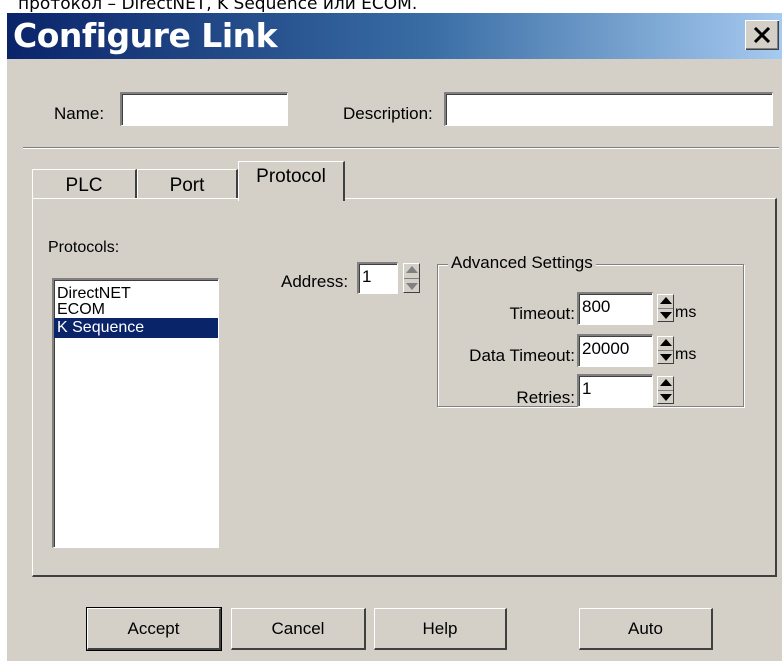 The image size is (782, 661). I want to click on accept-button: Accept, so click(154, 629).